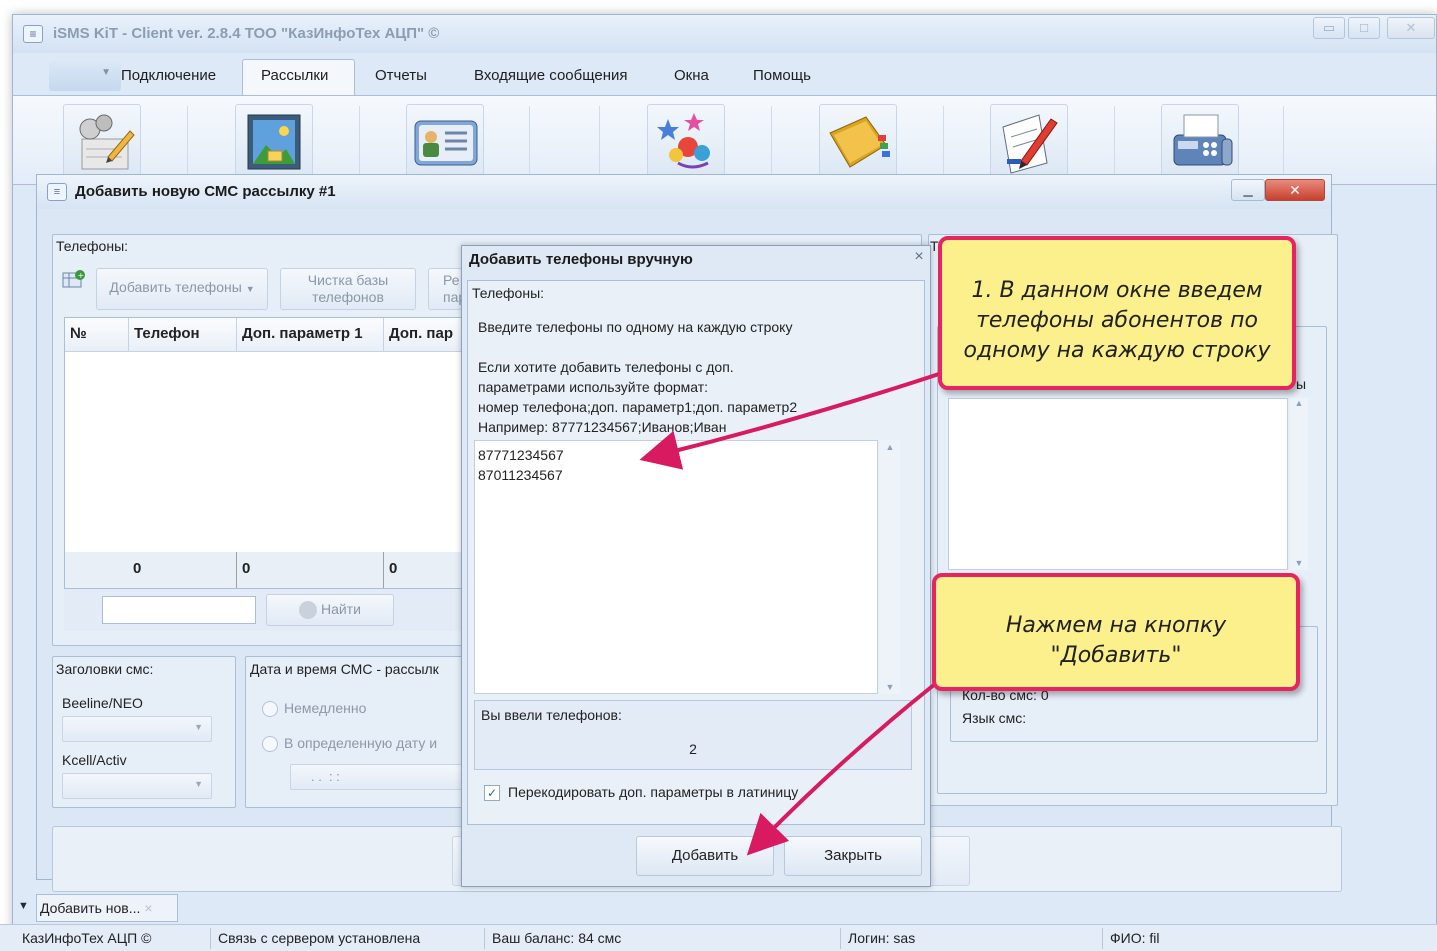  I want to click on arrow-to-textarea, so click(792, 420).